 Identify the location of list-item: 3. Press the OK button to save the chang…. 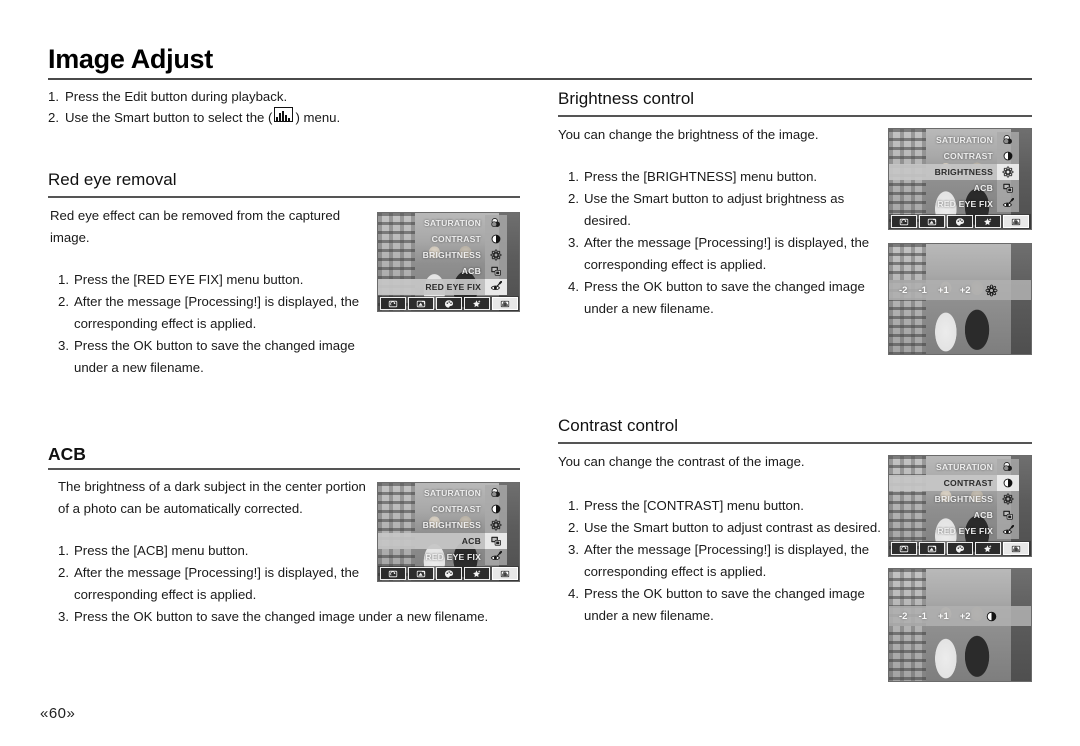
(218, 357).